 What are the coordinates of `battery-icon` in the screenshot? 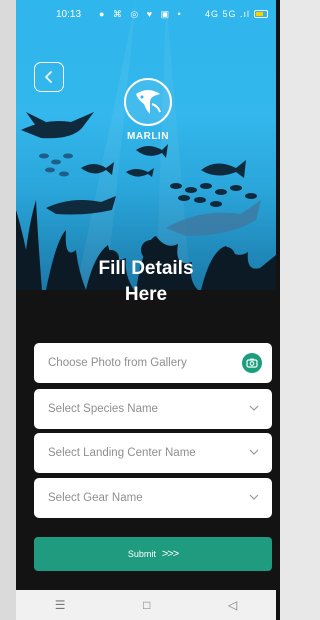 It's located at (261, 14).